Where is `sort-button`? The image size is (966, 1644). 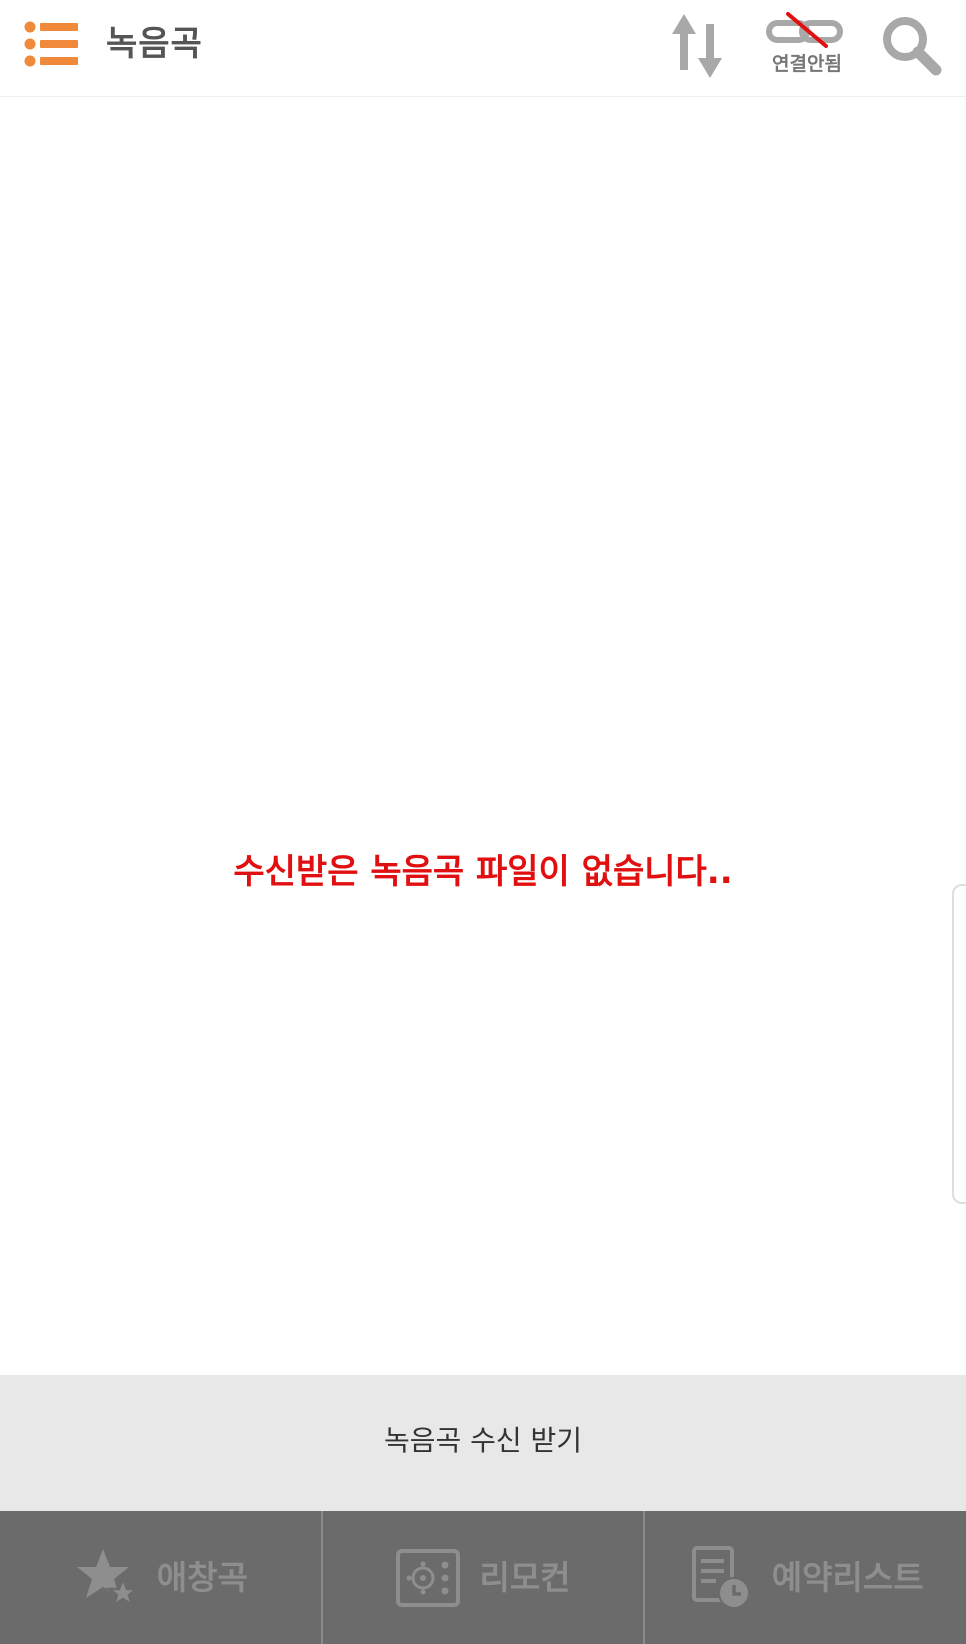
sort-button is located at coordinates (697, 46).